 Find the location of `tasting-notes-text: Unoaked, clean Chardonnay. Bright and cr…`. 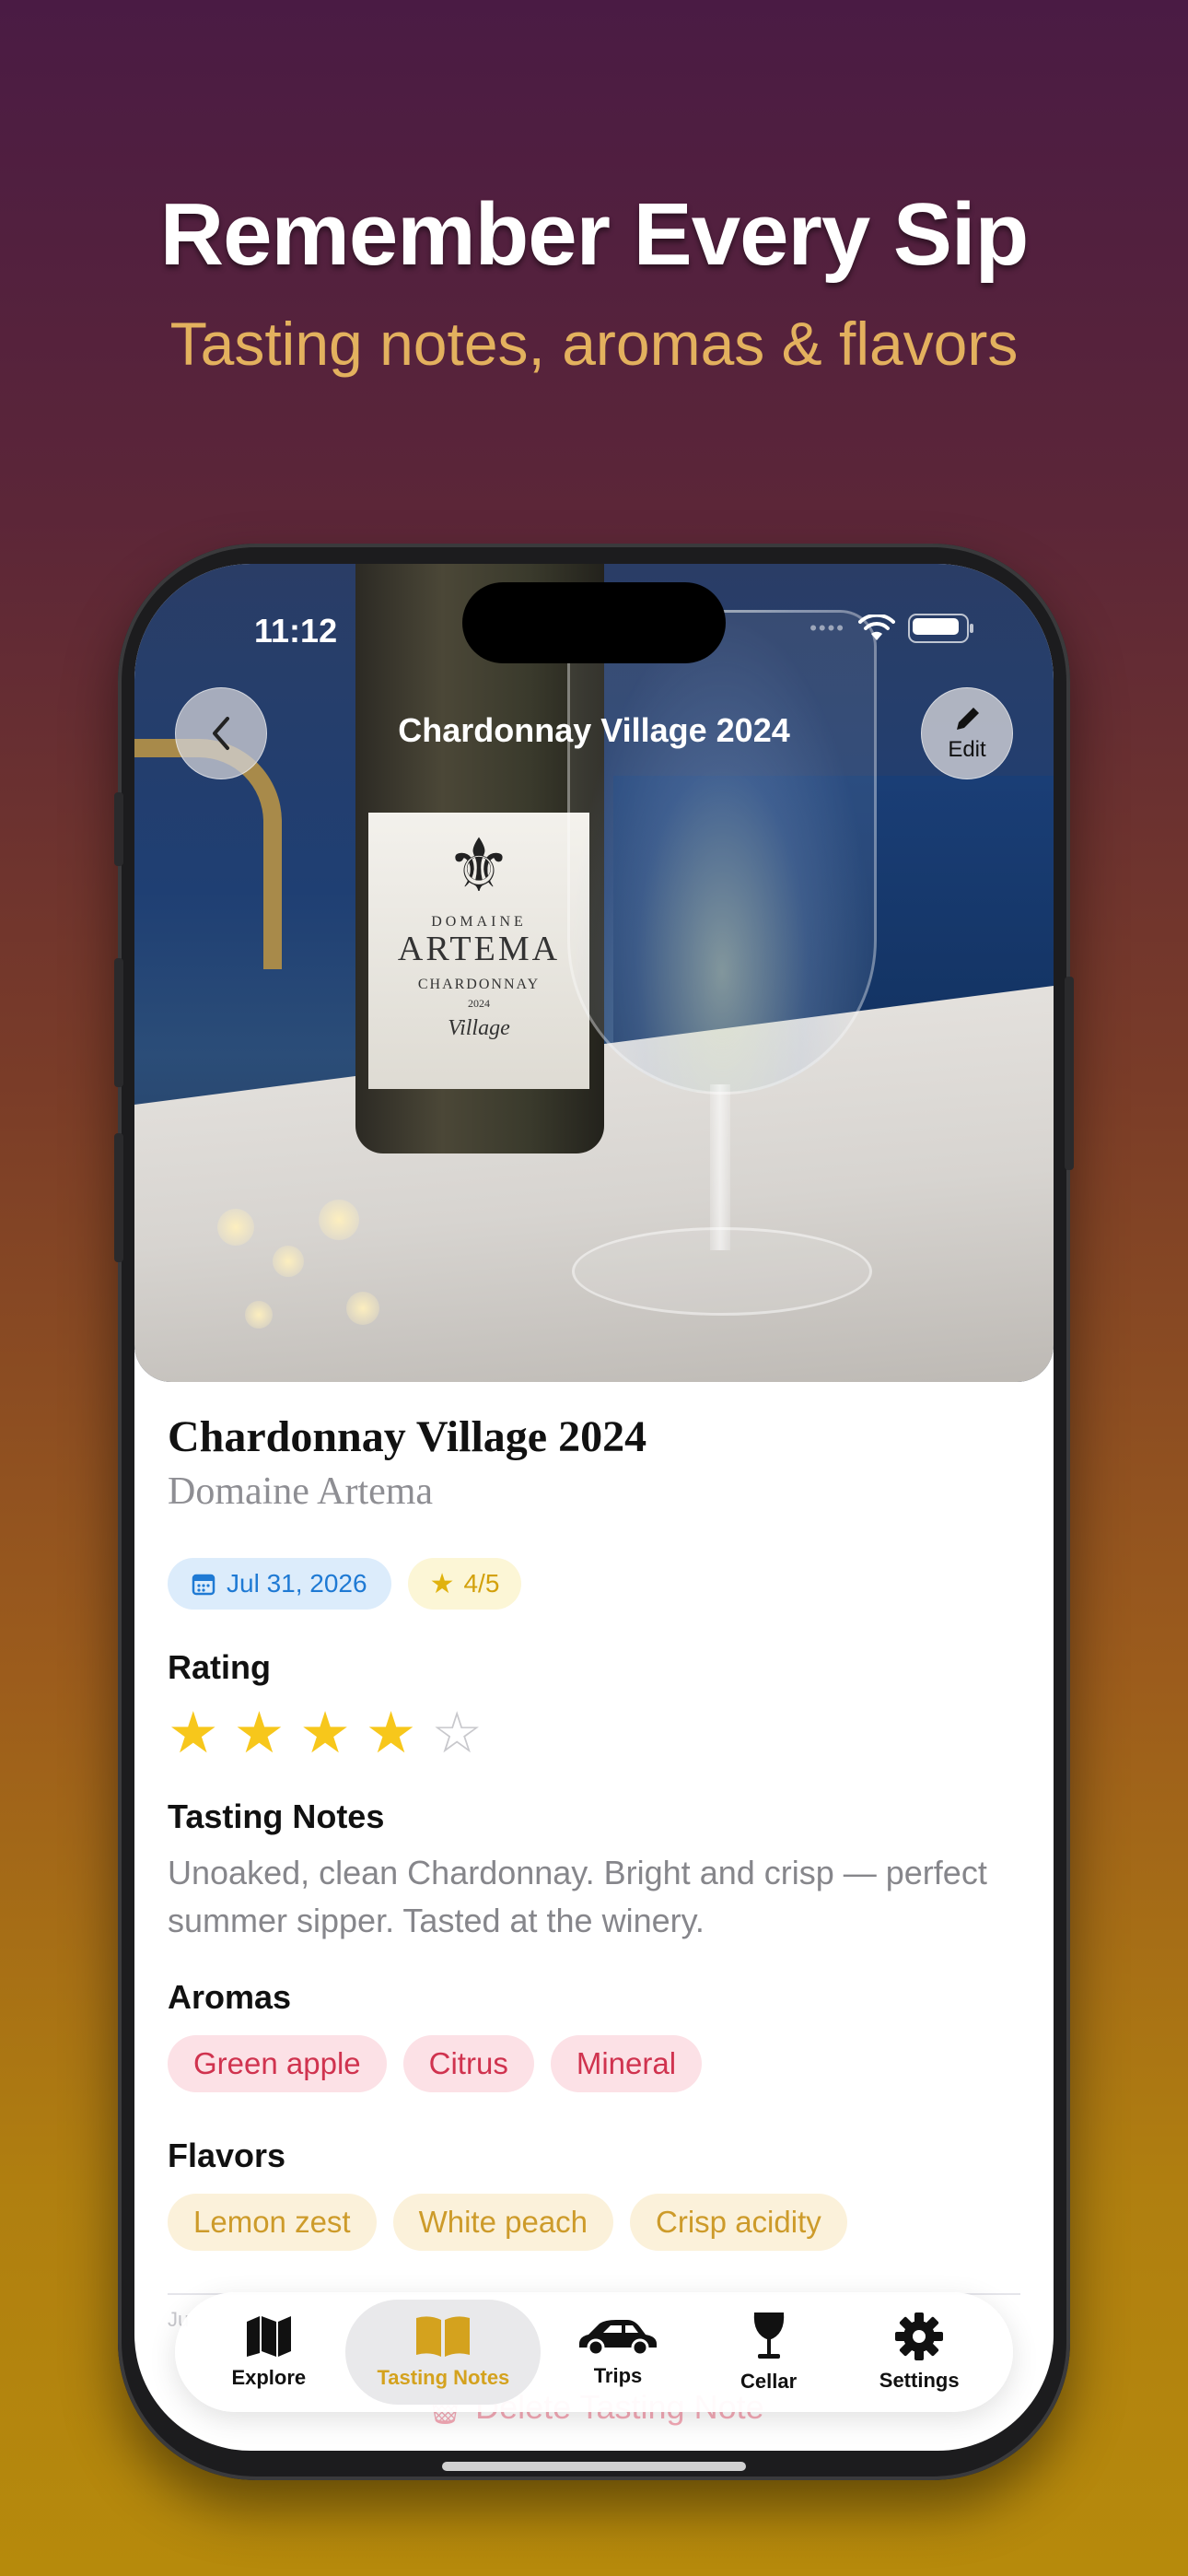

tasting-notes-text: Unoaked, clean Chardonnay. Bright and cr… is located at coordinates (577, 1897).